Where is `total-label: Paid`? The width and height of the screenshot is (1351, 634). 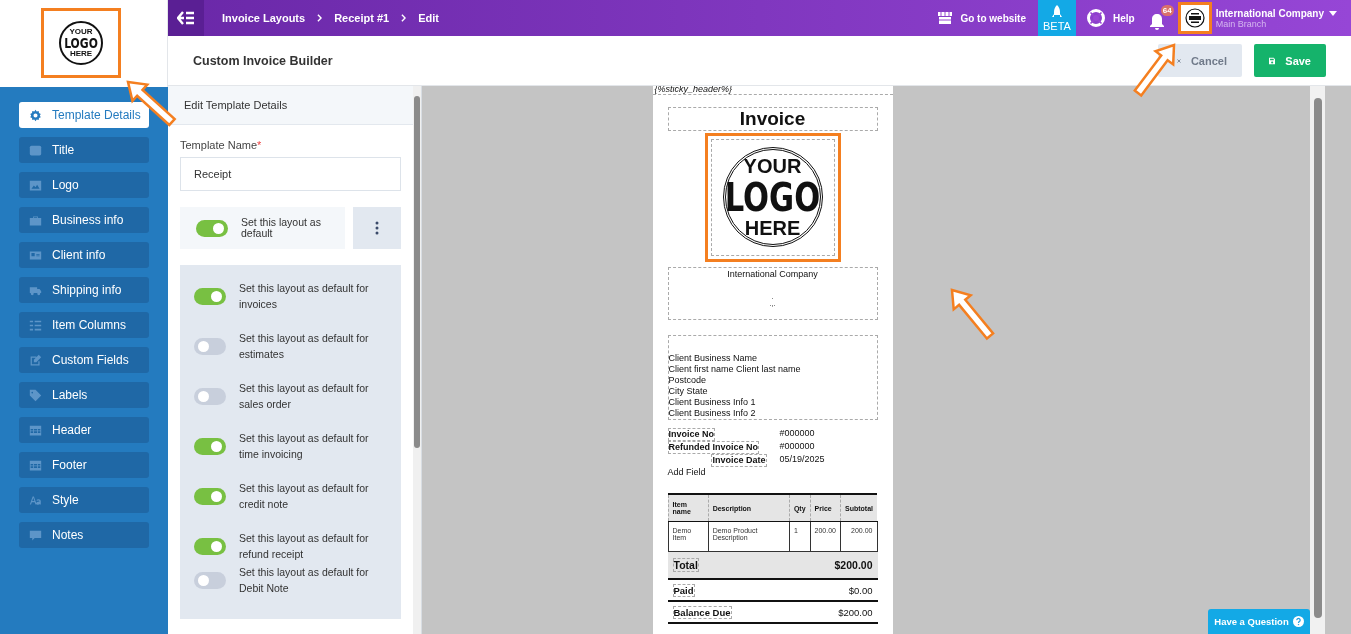
total-label: Paid is located at coordinates (683, 590).